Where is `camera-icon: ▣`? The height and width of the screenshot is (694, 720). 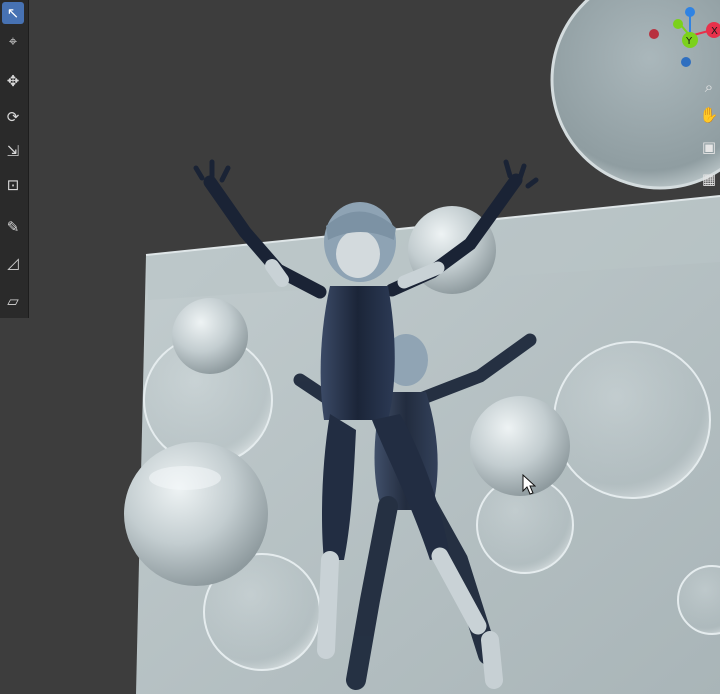 camera-icon: ▣ is located at coordinates (709, 147).